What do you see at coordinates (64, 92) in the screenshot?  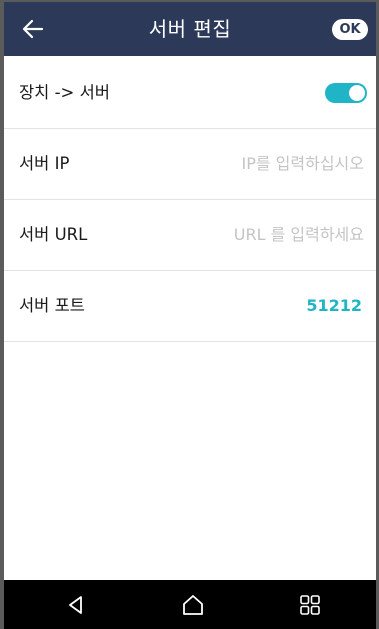 I see `row-label: 장치 -> 서버` at bounding box center [64, 92].